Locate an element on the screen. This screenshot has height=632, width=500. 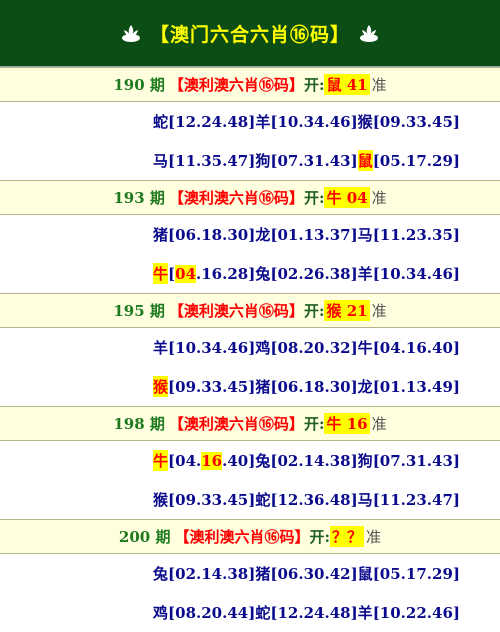
page-title: 【澳门六合六肖⑯码】 is located at coordinates (249, 34).